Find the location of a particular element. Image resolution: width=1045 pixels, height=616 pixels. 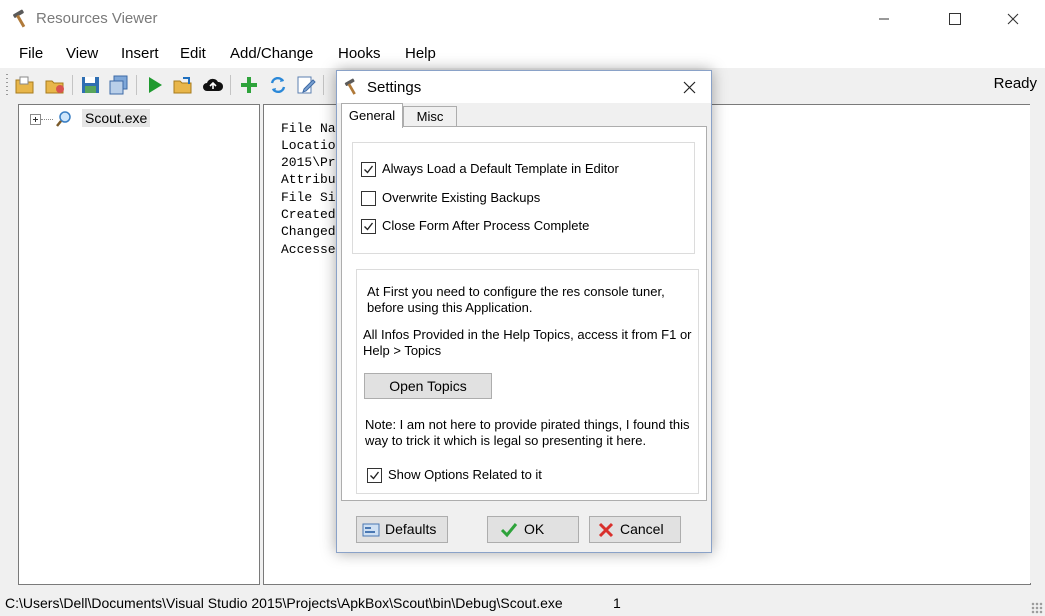

dialog-title: Settings is located at coordinates (394, 87).